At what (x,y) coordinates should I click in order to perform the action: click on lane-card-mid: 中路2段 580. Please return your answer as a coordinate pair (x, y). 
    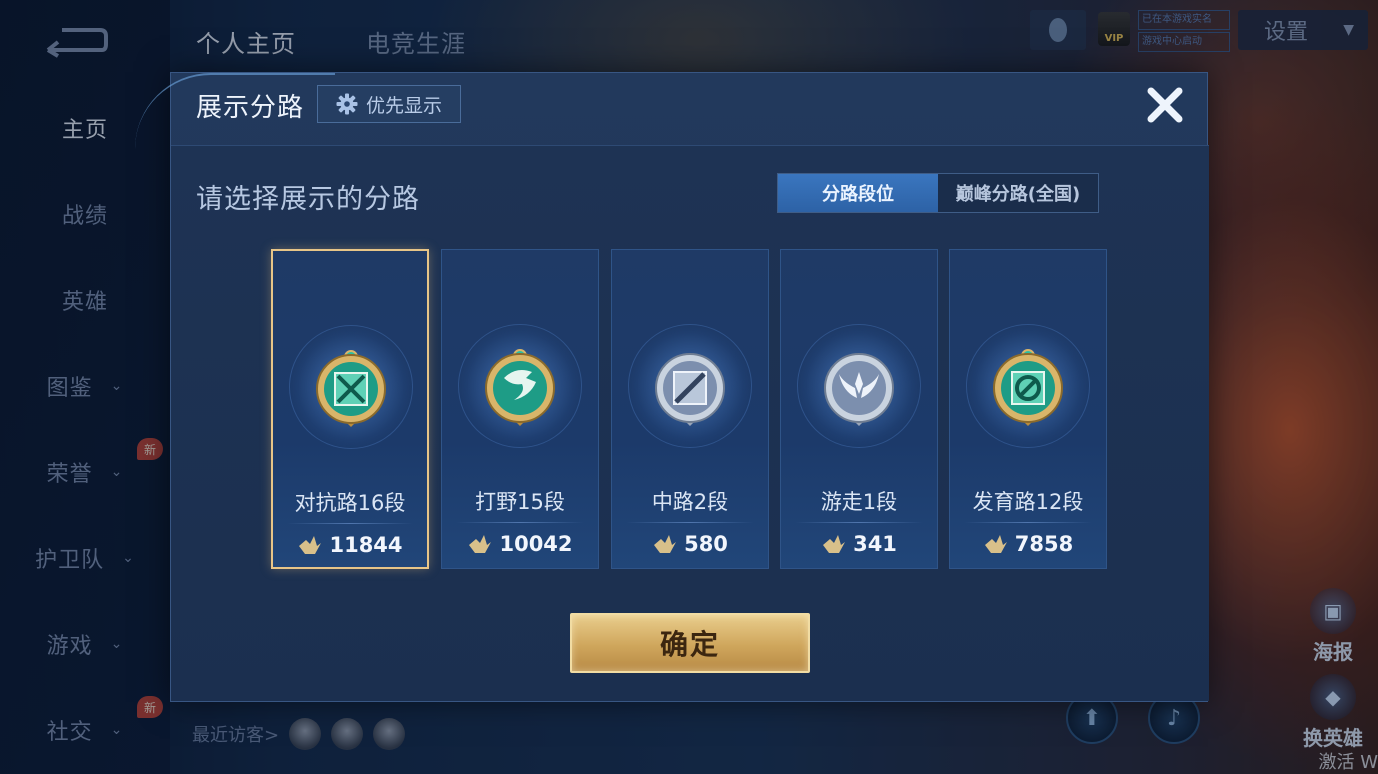
    Looking at the image, I should click on (690, 409).